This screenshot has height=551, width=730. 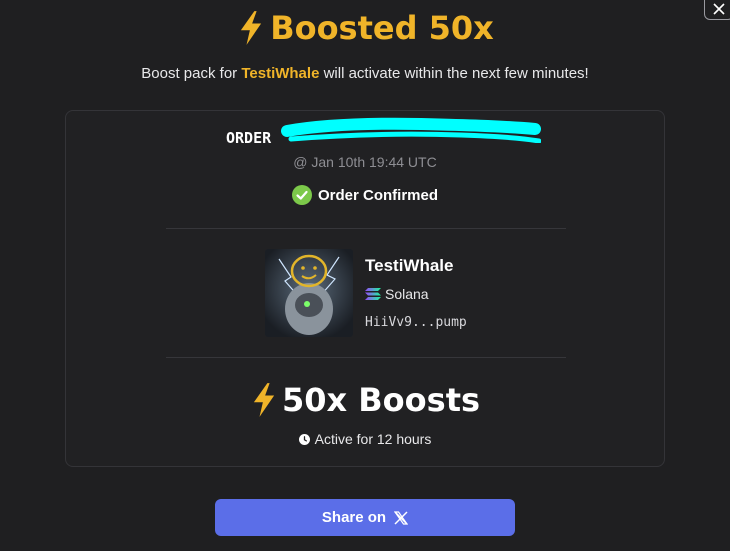 I want to click on title-text: Boosted 50x, so click(x=382, y=28).